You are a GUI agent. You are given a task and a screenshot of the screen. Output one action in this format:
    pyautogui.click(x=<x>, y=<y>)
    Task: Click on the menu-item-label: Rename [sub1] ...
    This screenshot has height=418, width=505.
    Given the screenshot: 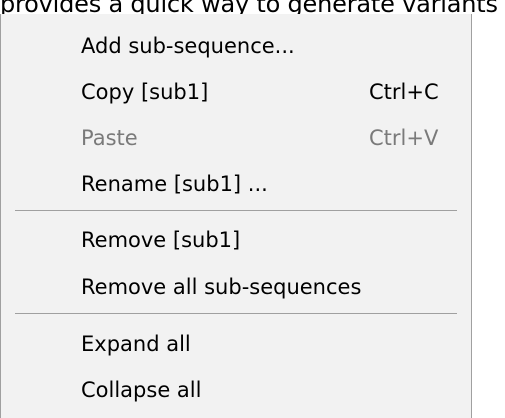 What is the action you would take?
    pyautogui.click(x=174, y=184)
    